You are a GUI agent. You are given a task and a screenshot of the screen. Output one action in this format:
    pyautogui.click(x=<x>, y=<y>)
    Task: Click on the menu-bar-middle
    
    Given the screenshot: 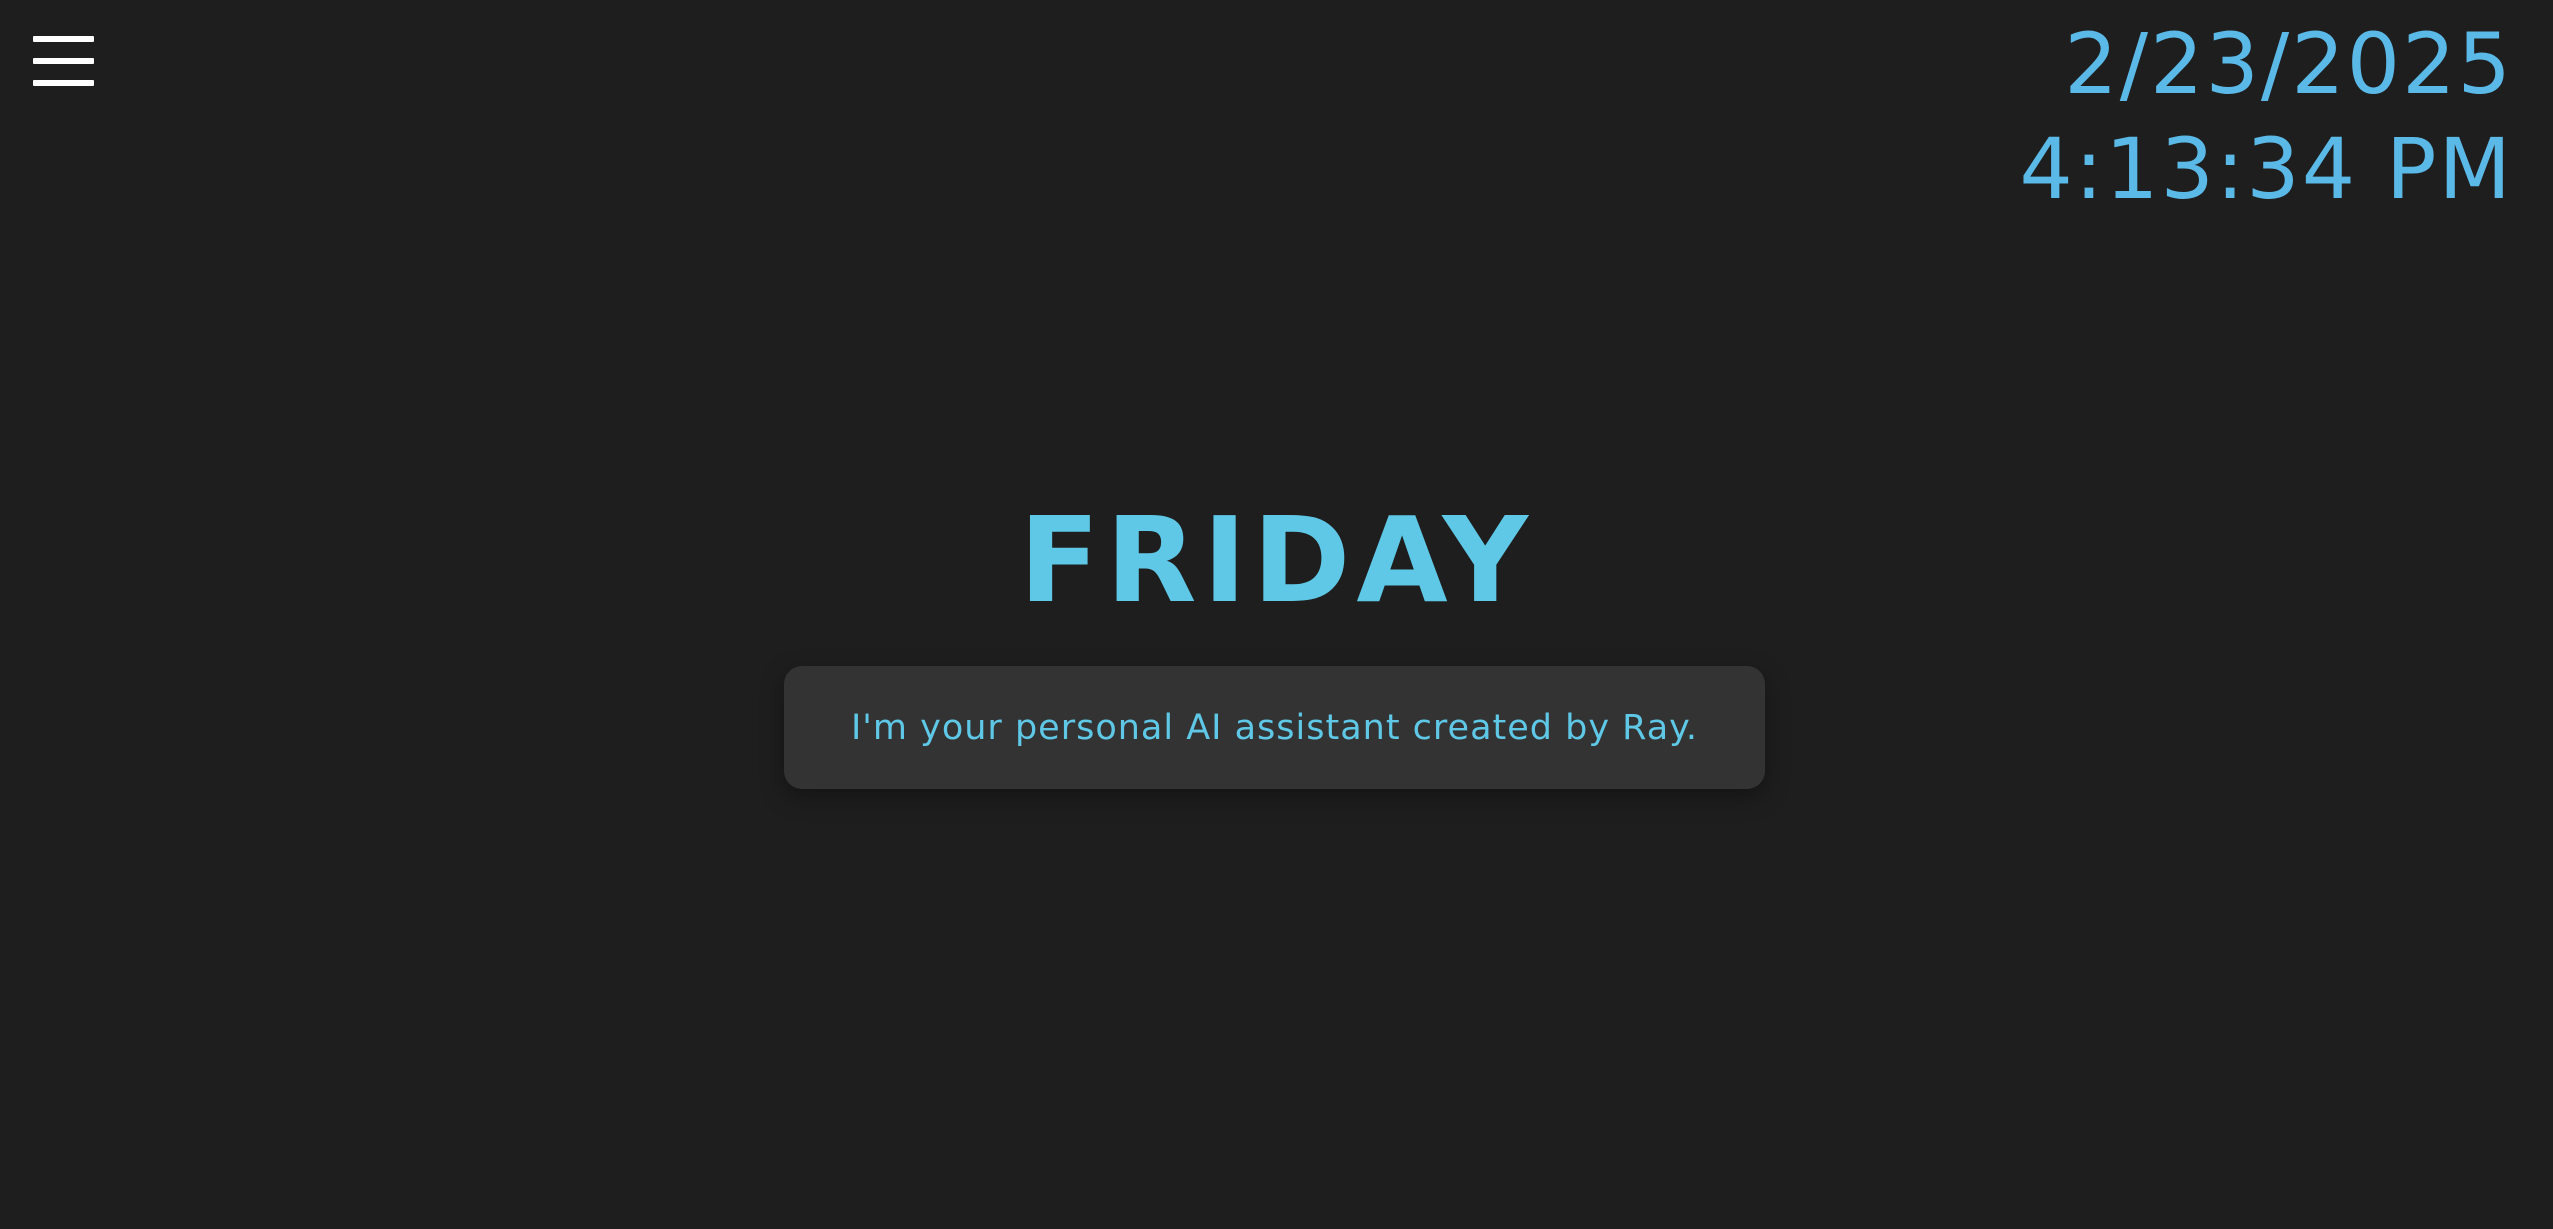 What is the action you would take?
    pyautogui.click(x=63, y=61)
    